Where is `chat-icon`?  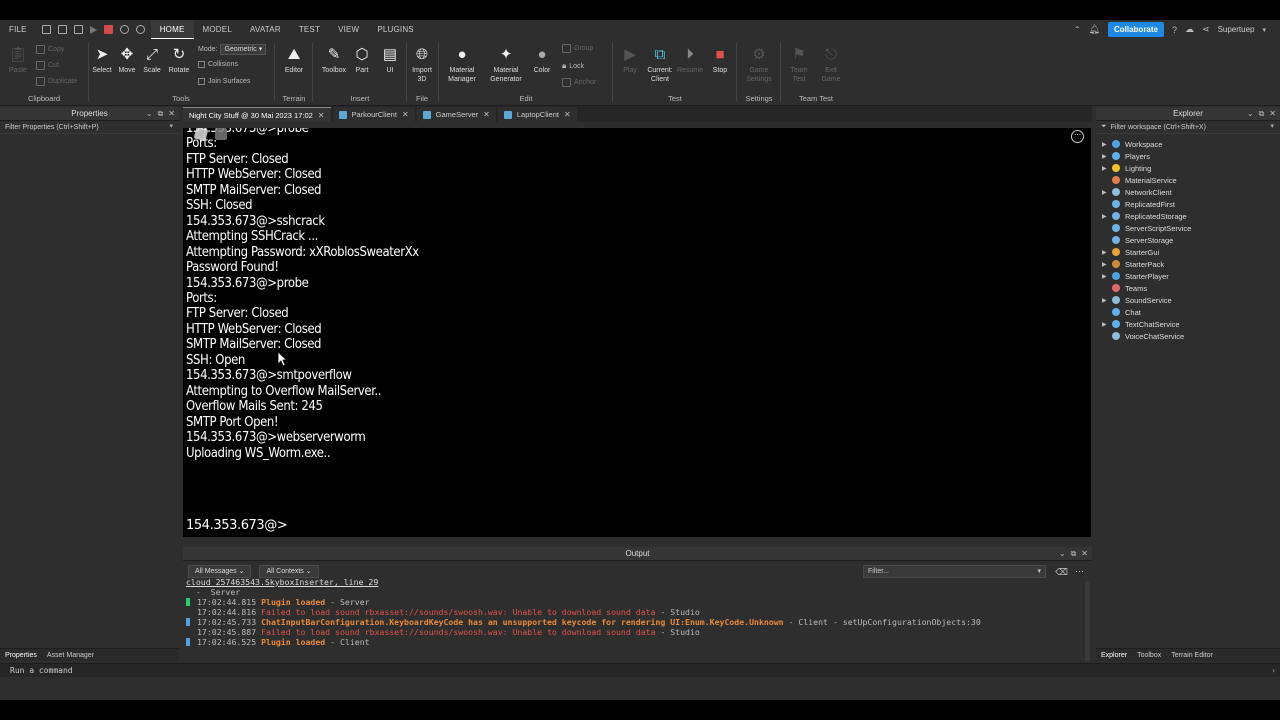 chat-icon is located at coordinates (221, 134).